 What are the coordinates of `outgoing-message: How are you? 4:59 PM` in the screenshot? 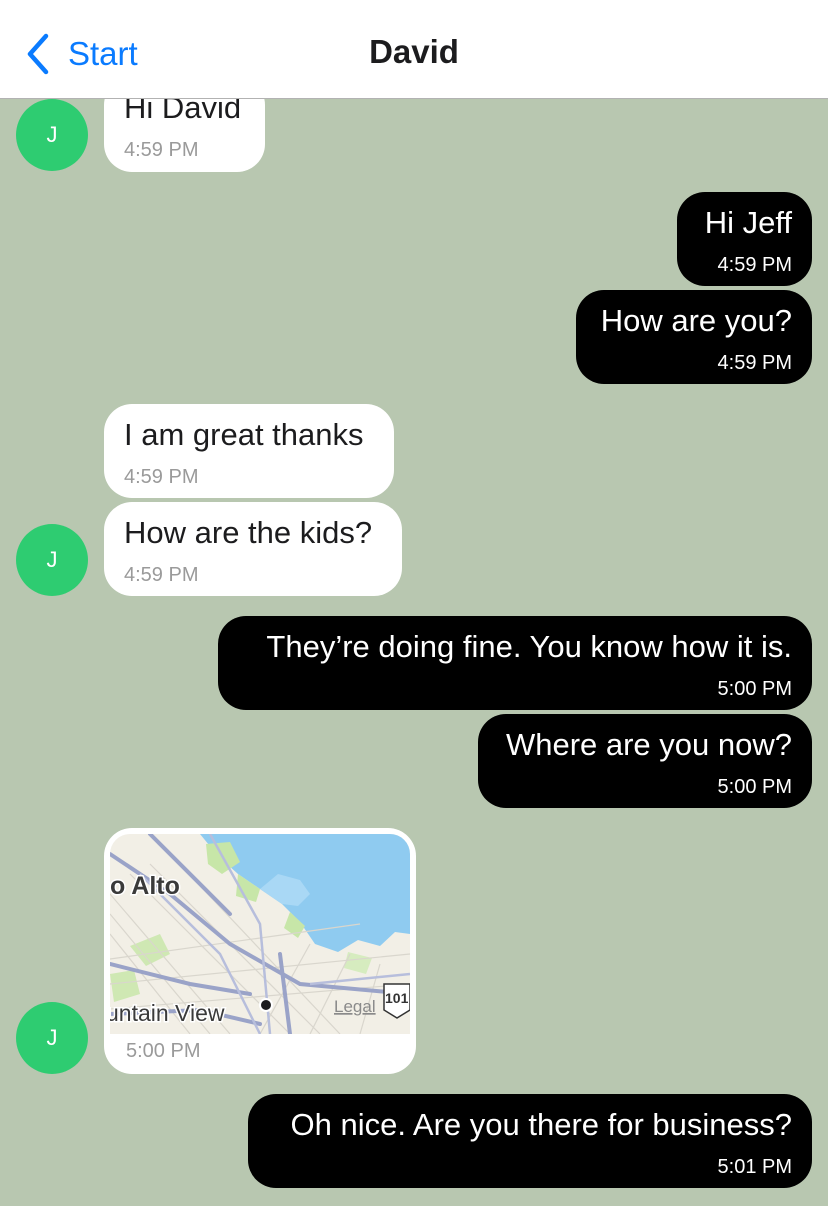 It's located at (694, 337).